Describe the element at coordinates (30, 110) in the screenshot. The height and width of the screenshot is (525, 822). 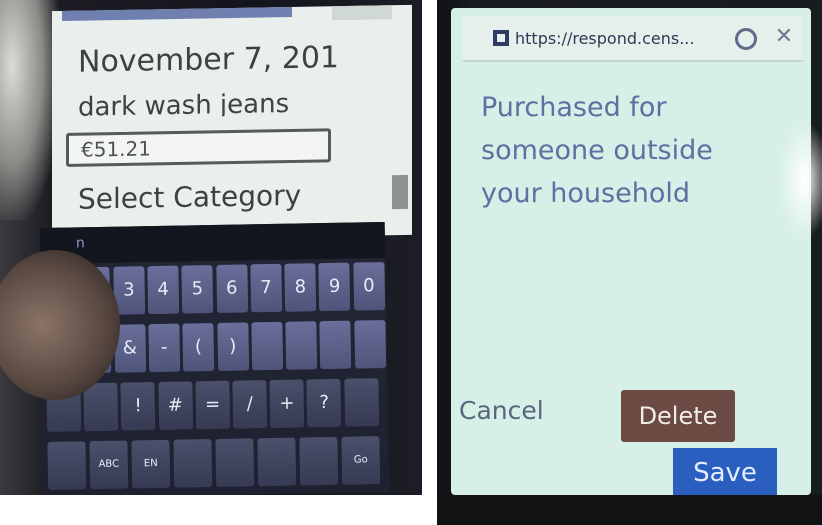
I see `light-glare` at that location.